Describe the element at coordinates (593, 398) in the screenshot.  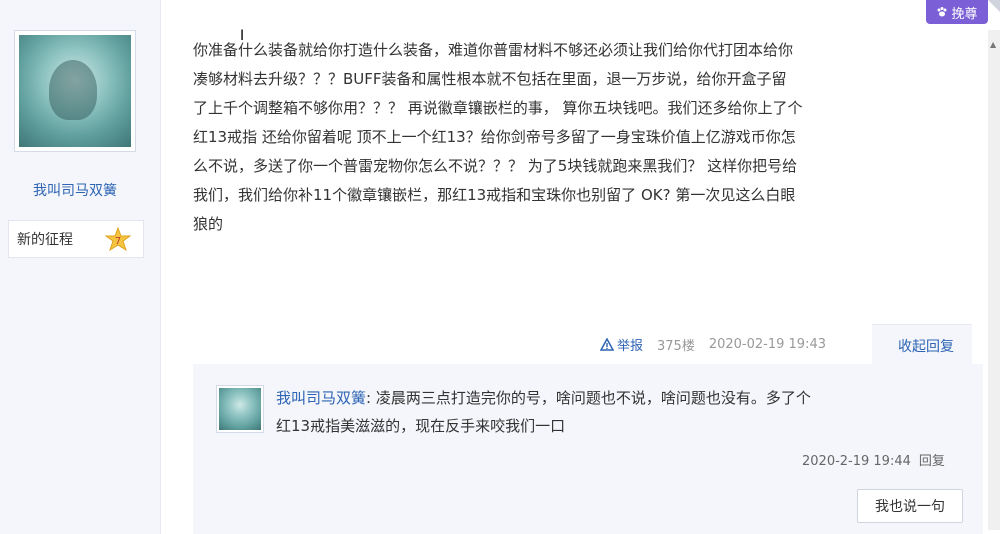
I see `reply-text-line1: 凌晨两三点打造完你的号，啥问题也不说，啥问题也没有。多了个` at that location.